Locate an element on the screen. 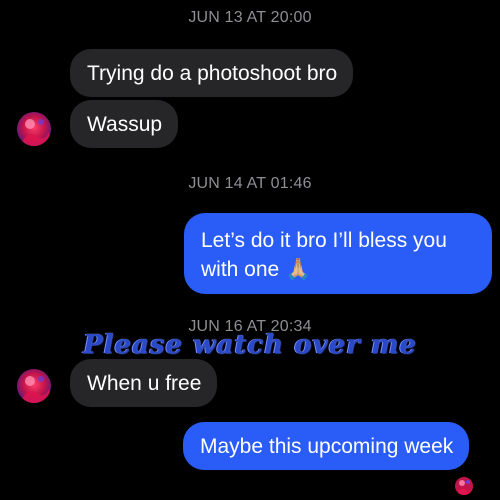 The width and height of the screenshot is (500, 500). message-incoming: Trying do a photoshoot bro is located at coordinates (212, 73).